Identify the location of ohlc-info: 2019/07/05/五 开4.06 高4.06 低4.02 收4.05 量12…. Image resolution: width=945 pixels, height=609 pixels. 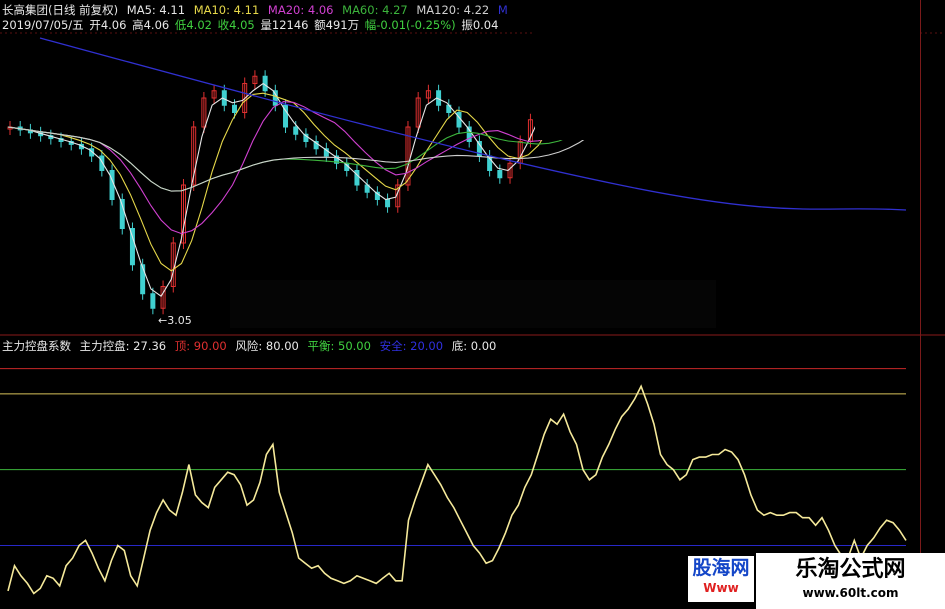
(252, 25).